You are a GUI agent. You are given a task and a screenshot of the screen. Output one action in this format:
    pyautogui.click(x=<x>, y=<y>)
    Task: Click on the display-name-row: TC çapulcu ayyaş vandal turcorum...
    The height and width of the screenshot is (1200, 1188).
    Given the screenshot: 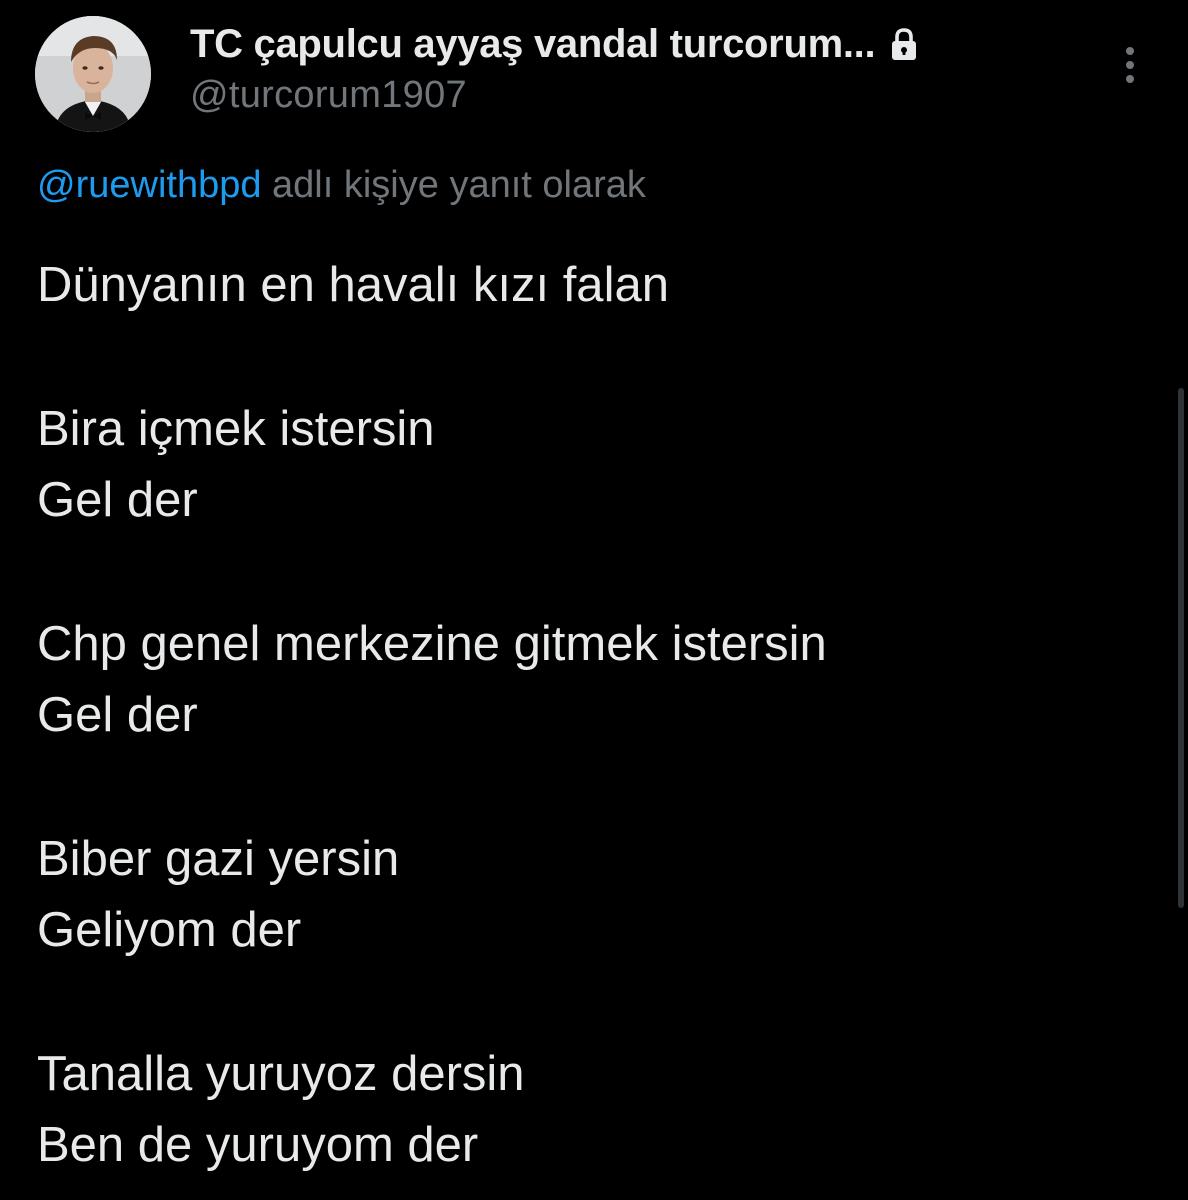 What is the action you would take?
    pyautogui.click(x=630, y=44)
    